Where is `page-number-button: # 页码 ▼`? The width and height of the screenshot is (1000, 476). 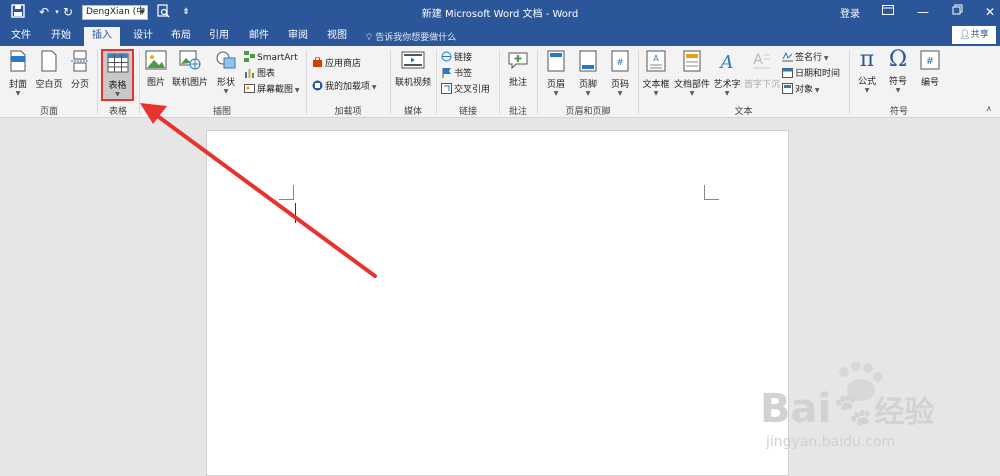 page-number-button: # 页码 ▼ is located at coordinates (620, 73).